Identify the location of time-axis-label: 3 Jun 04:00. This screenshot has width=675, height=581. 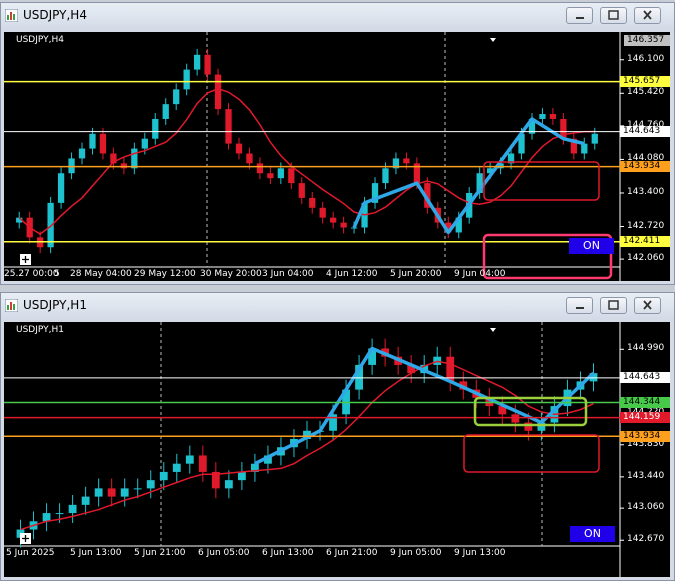
(288, 274).